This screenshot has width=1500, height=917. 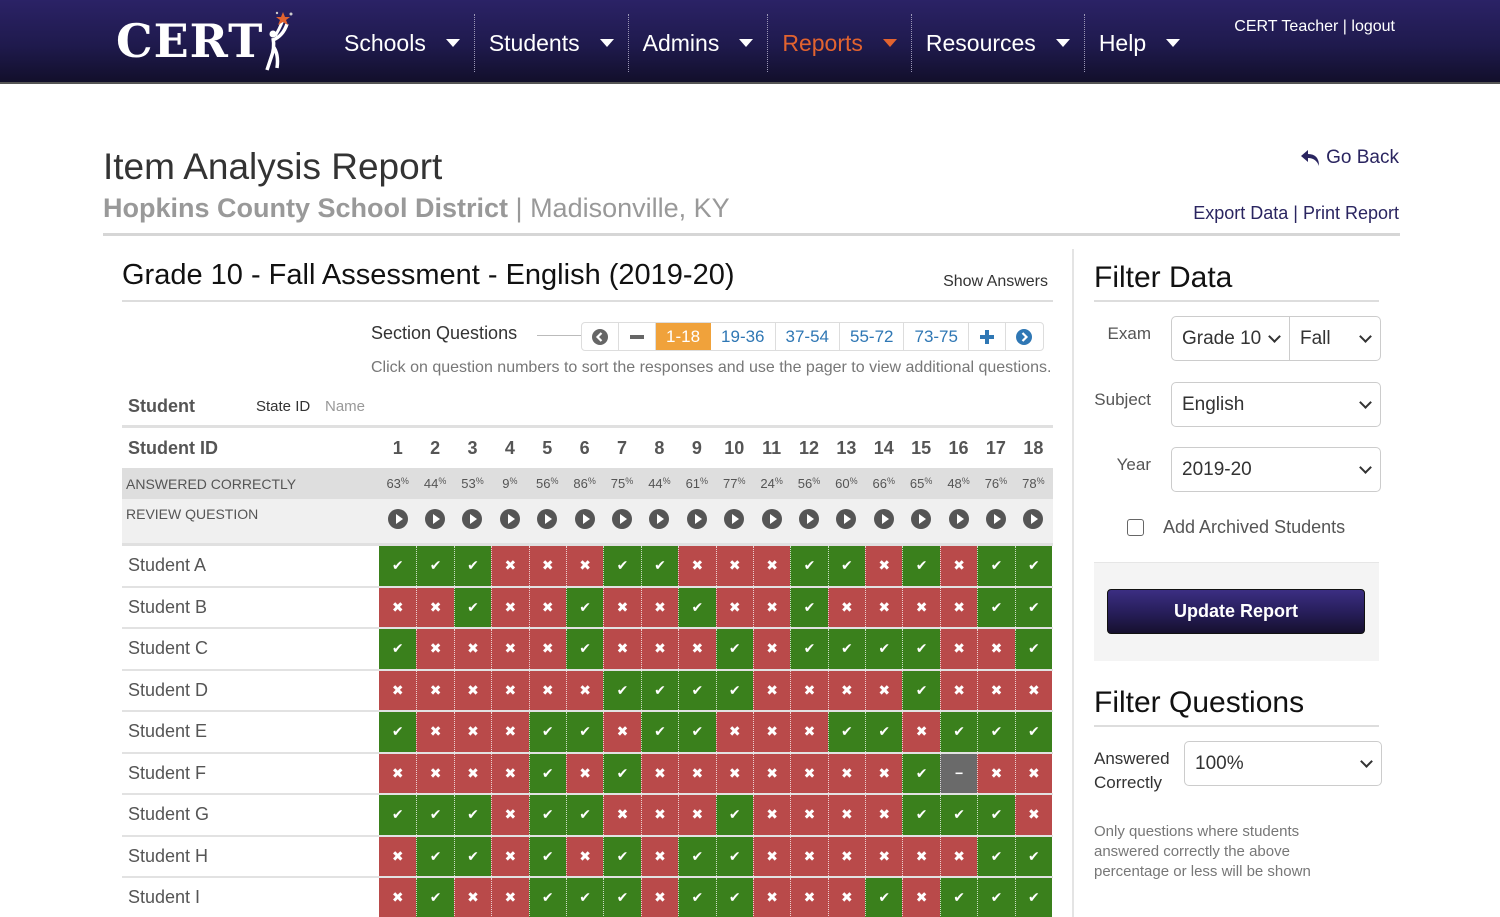 What do you see at coordinates (1230, 338) in the screenshot?
I see `exam-grade-select: Grade 10` at bounding box center [1230, 338].